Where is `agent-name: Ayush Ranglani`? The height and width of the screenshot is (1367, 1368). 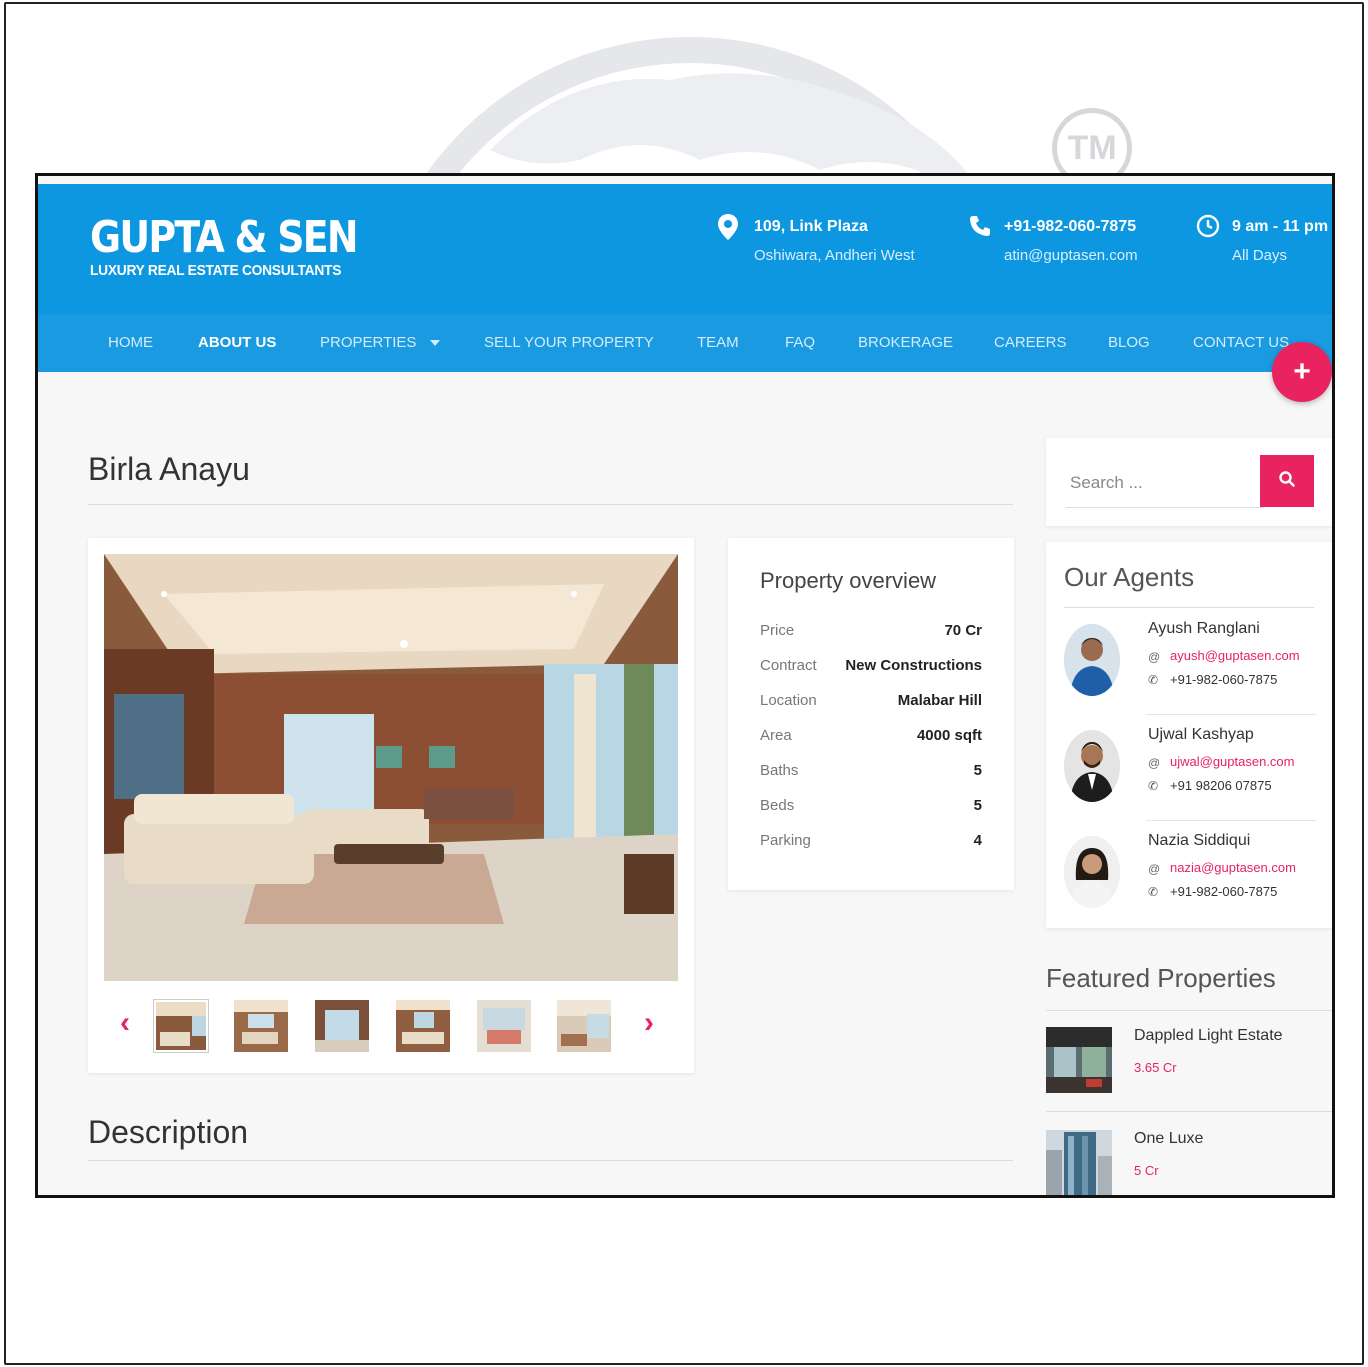
agent-name: Ayush Ranglani is located at coordinates (1204, 629).